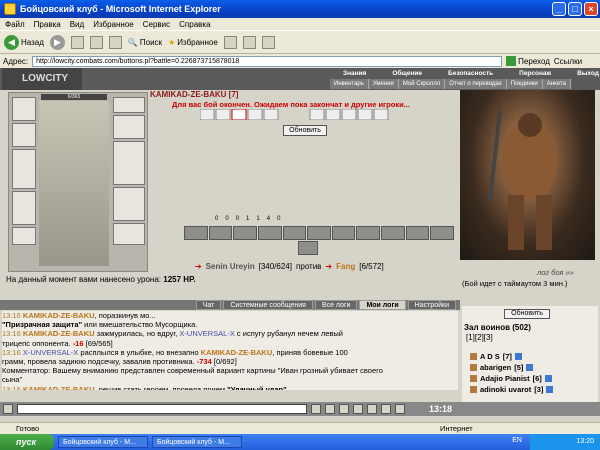  I want to click on chat-button, so click(8, 409).